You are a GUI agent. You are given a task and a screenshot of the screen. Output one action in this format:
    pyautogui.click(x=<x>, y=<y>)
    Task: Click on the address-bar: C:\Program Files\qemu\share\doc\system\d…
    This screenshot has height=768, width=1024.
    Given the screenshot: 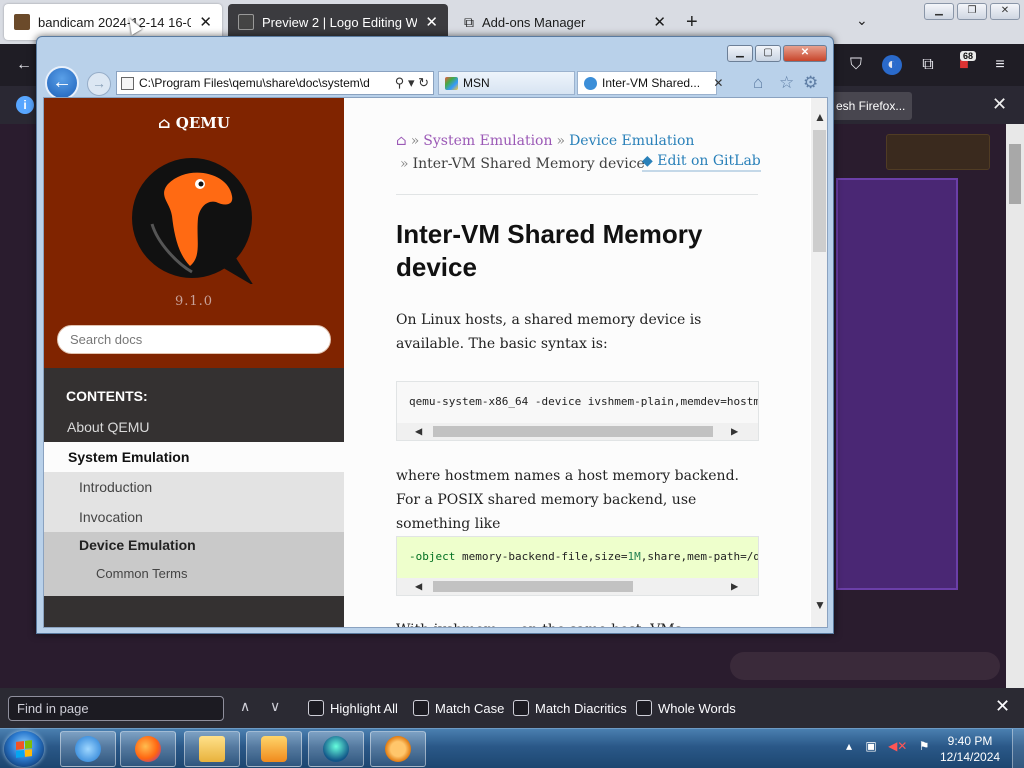 What is the action you would take?
    pyautogui.click(x=275, y=83)
    